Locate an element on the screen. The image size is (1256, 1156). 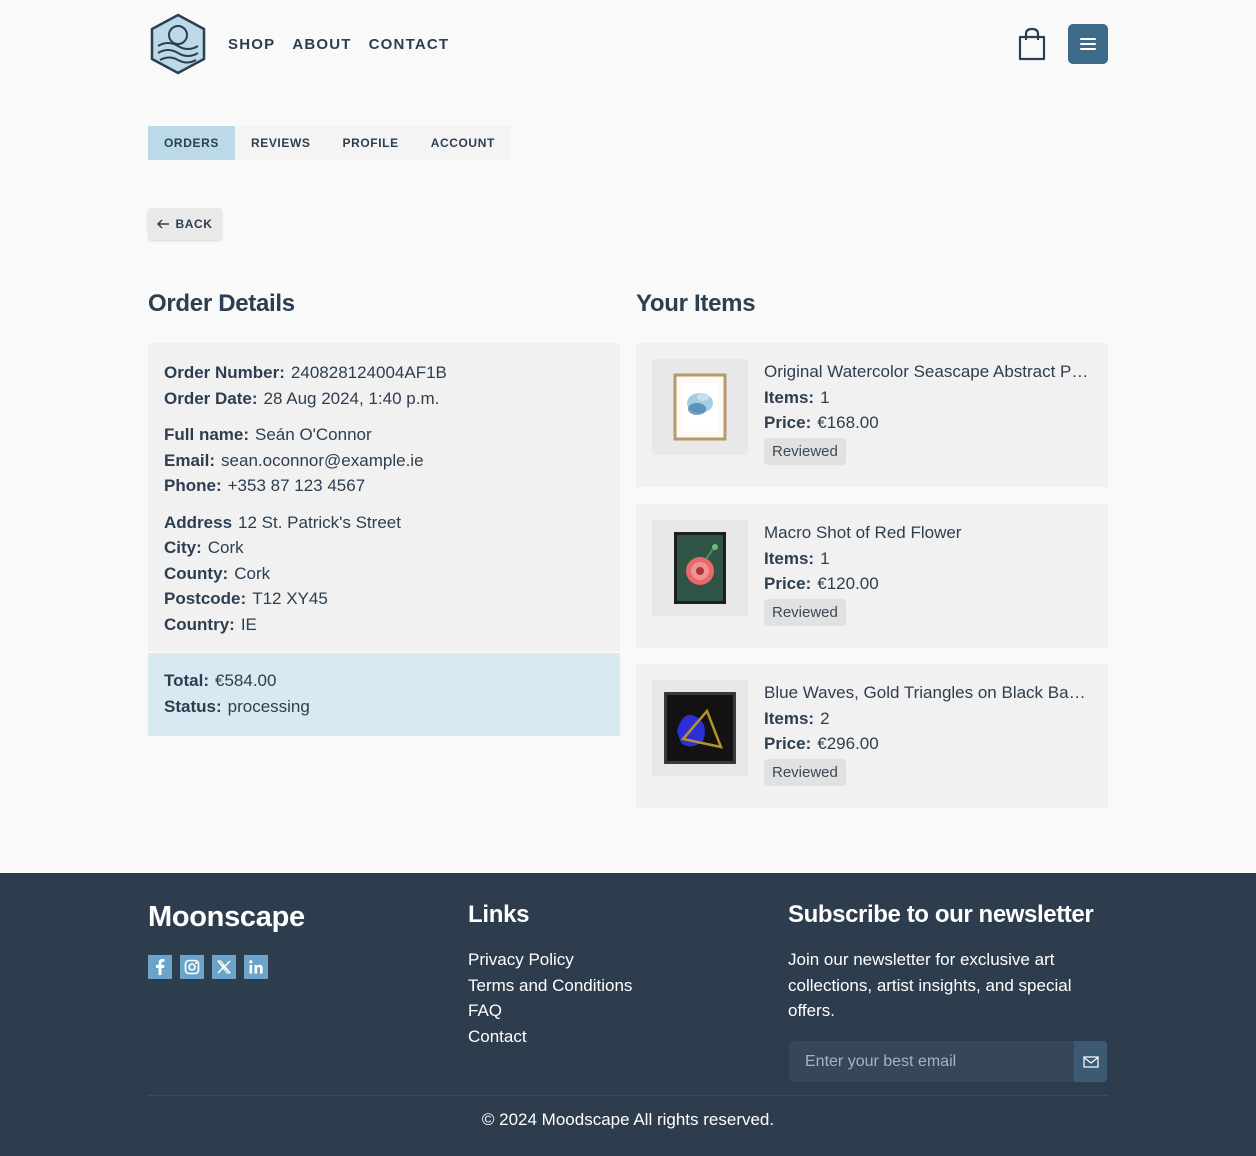
phone-row: Phone: +353 87 123 4567 is located at coordinates (265, 485).